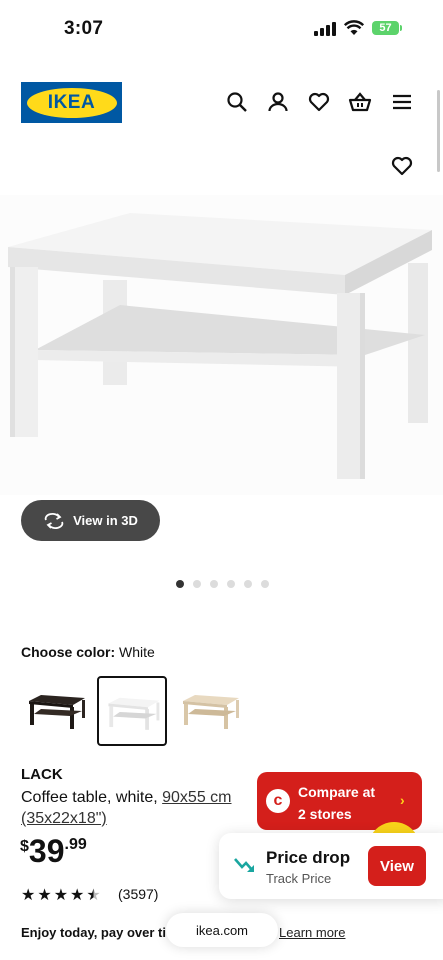  What do you see at coordinates (237, 102) in the screenshot?
I see `search-icon` at bounding box center [237, 102].